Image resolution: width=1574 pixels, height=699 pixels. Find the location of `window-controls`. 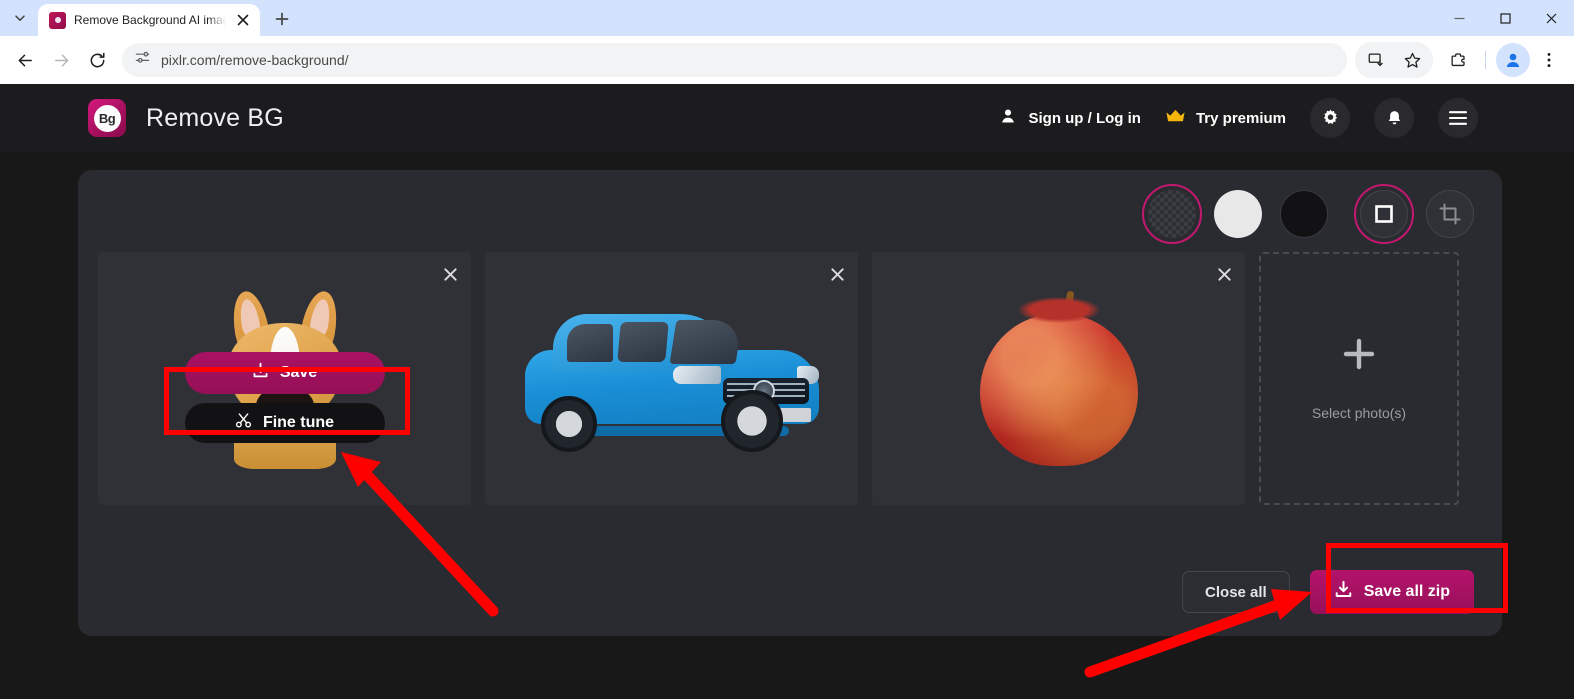

window-controls is located at coordinates (1505, 18).